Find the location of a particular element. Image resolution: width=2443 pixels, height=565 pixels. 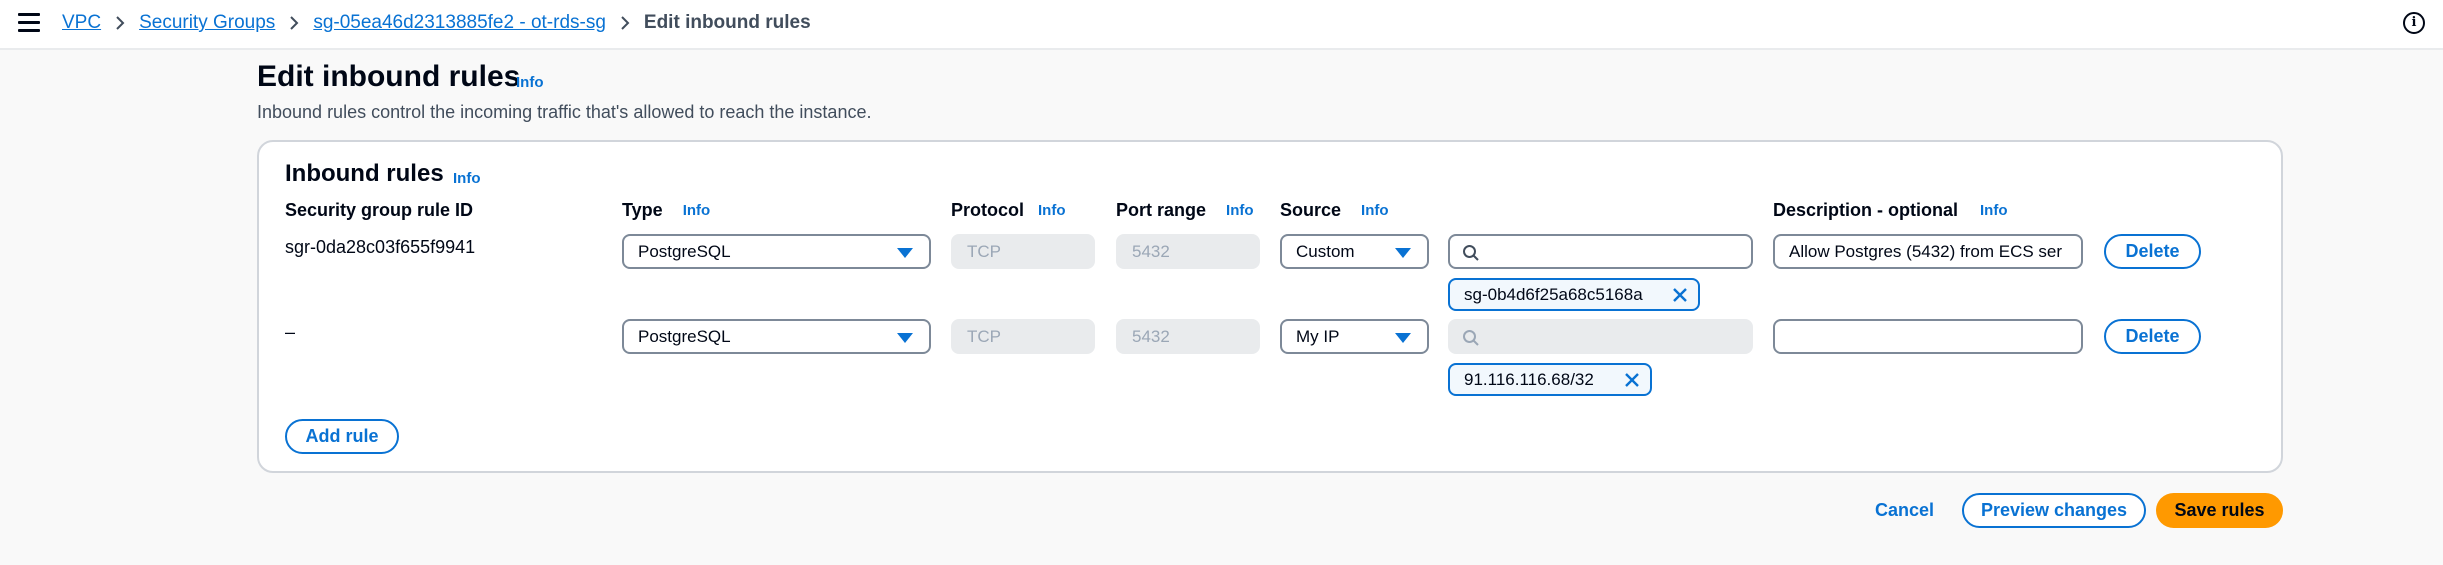

source-select-value: My IP is located at coordinates (1318, 336).